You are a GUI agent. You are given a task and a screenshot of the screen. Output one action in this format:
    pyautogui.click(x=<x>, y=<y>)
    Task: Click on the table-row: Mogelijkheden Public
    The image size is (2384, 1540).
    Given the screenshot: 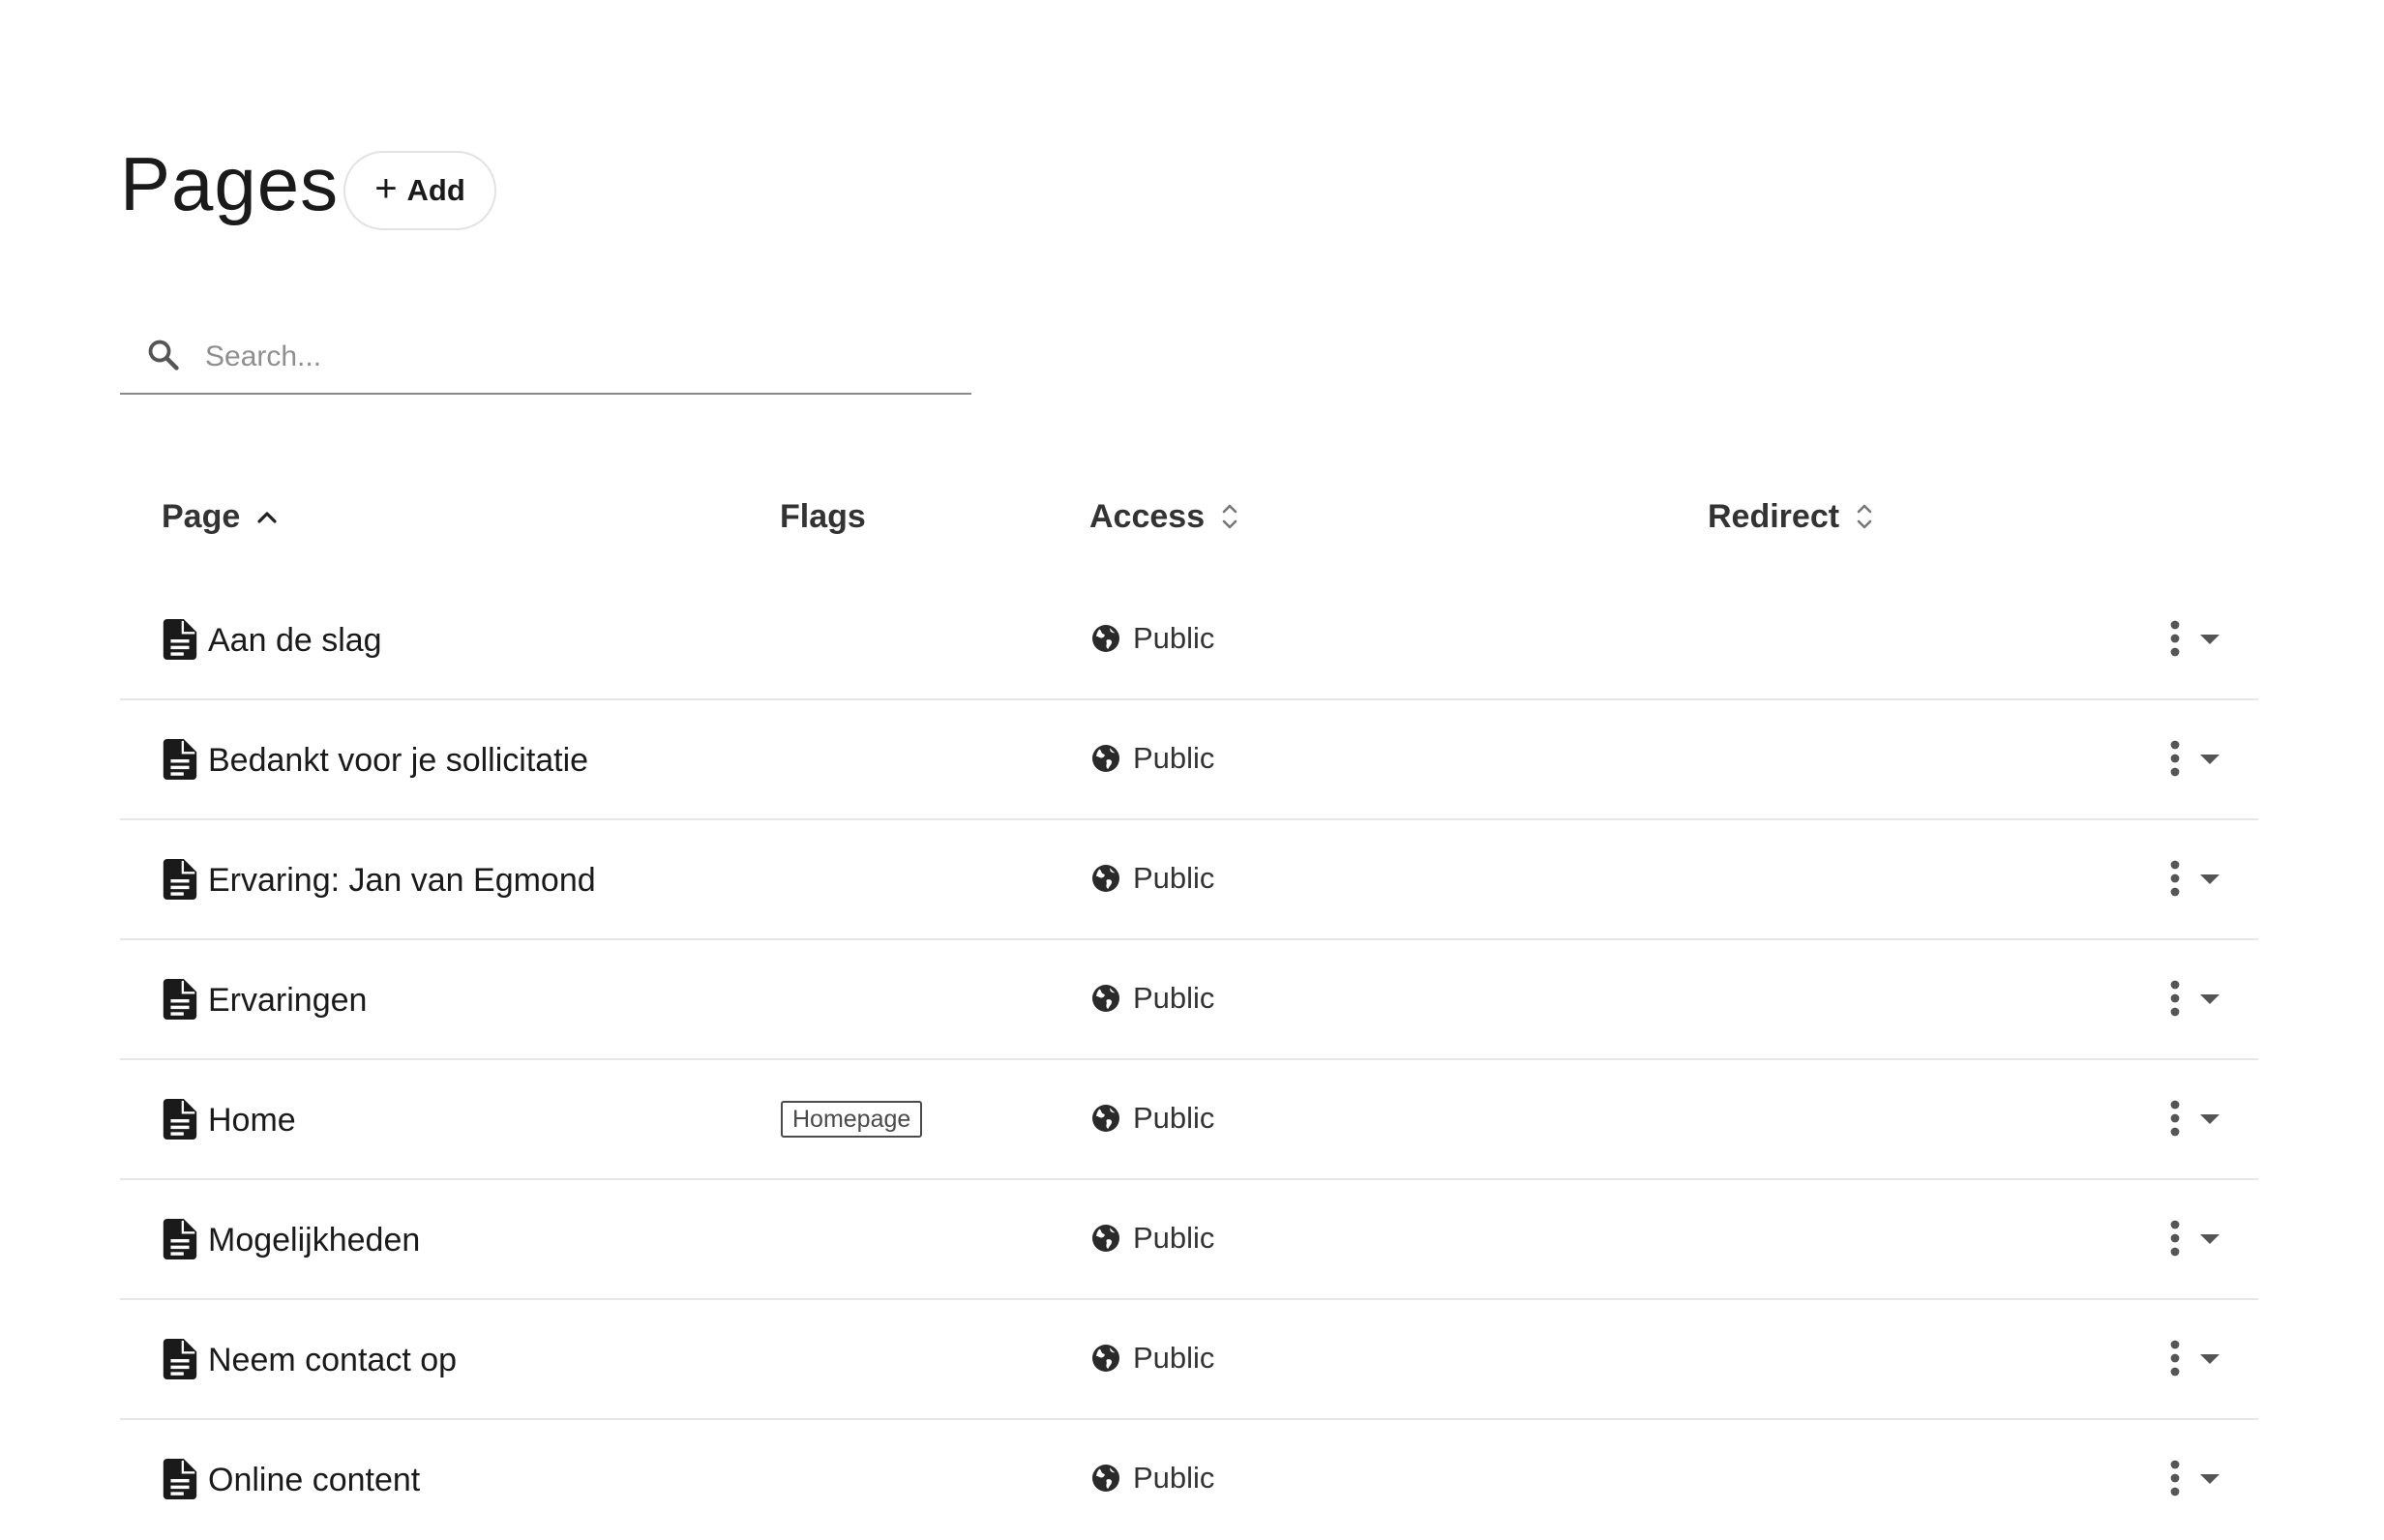 What is the action you would take?
    pyautogui.click(x=1189, y=1240)
    